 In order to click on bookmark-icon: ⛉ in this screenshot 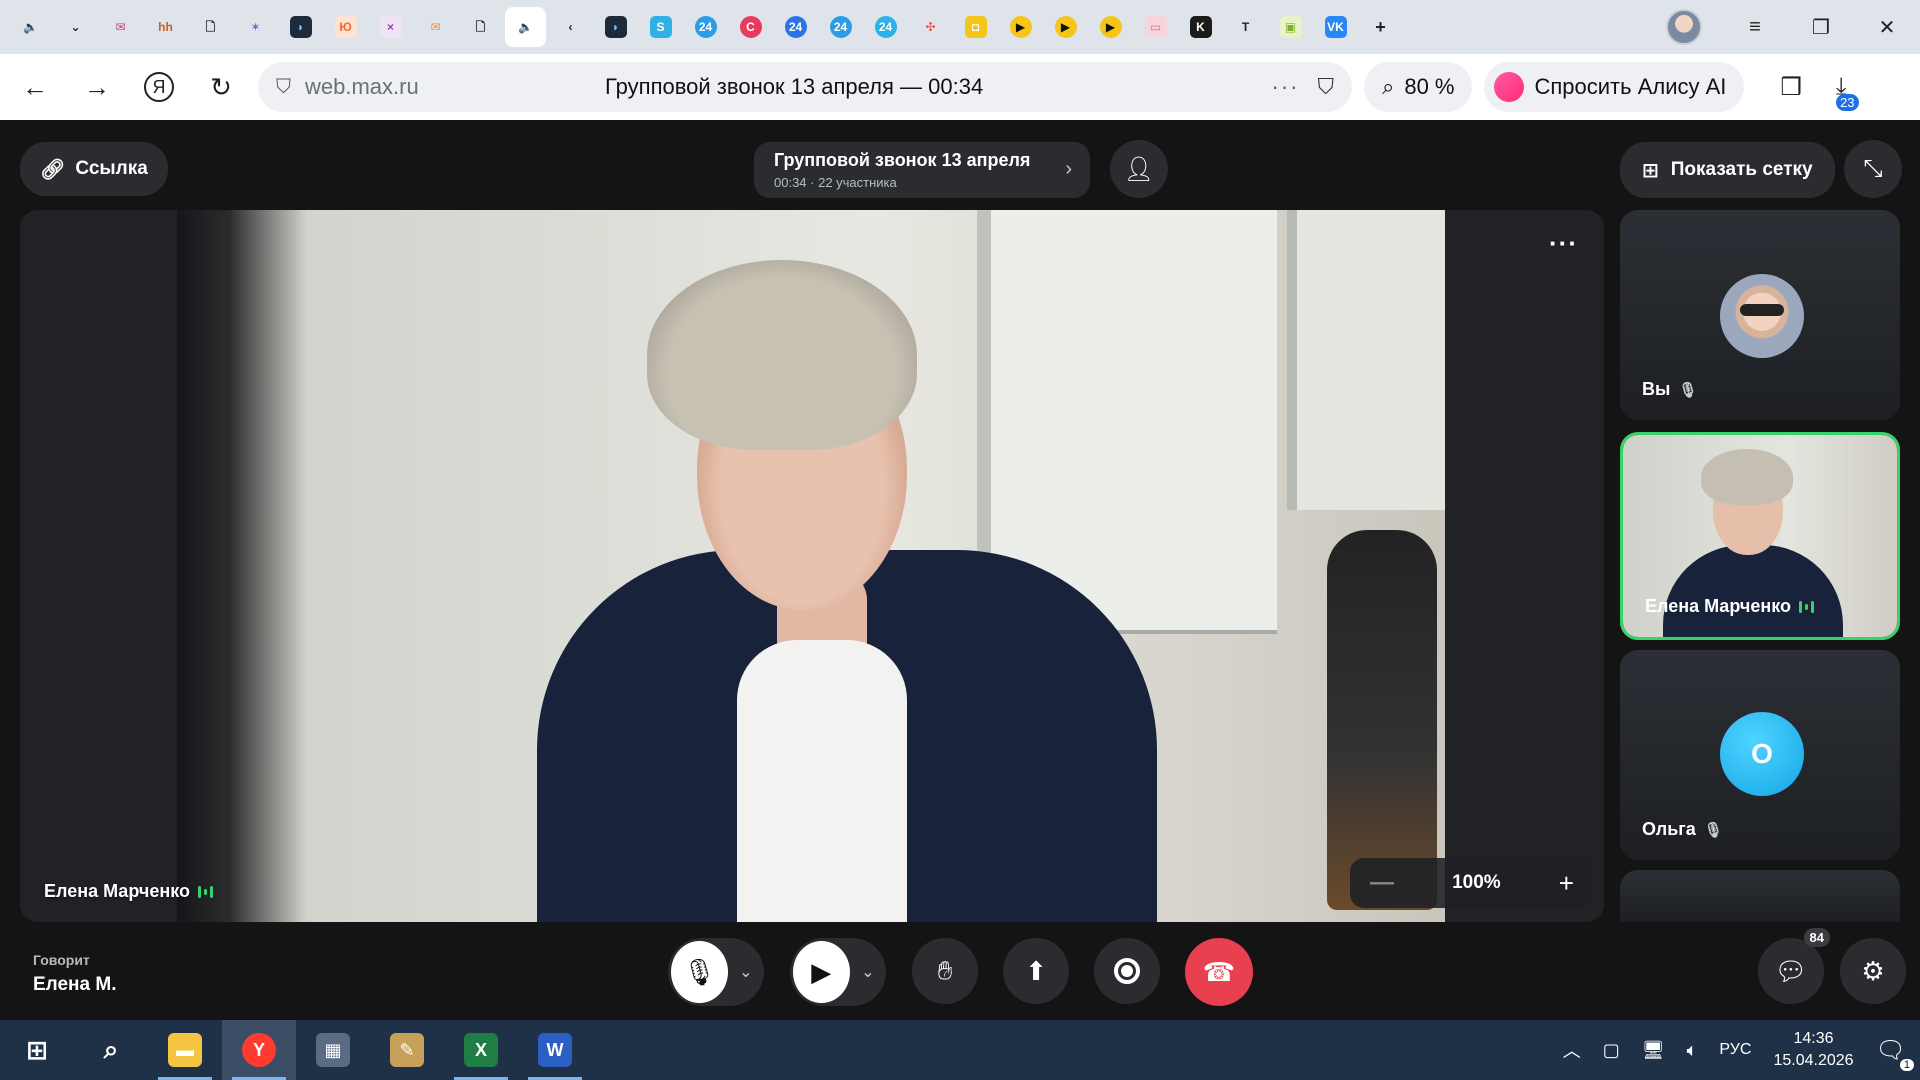, I will do `click(1325, 87)`.